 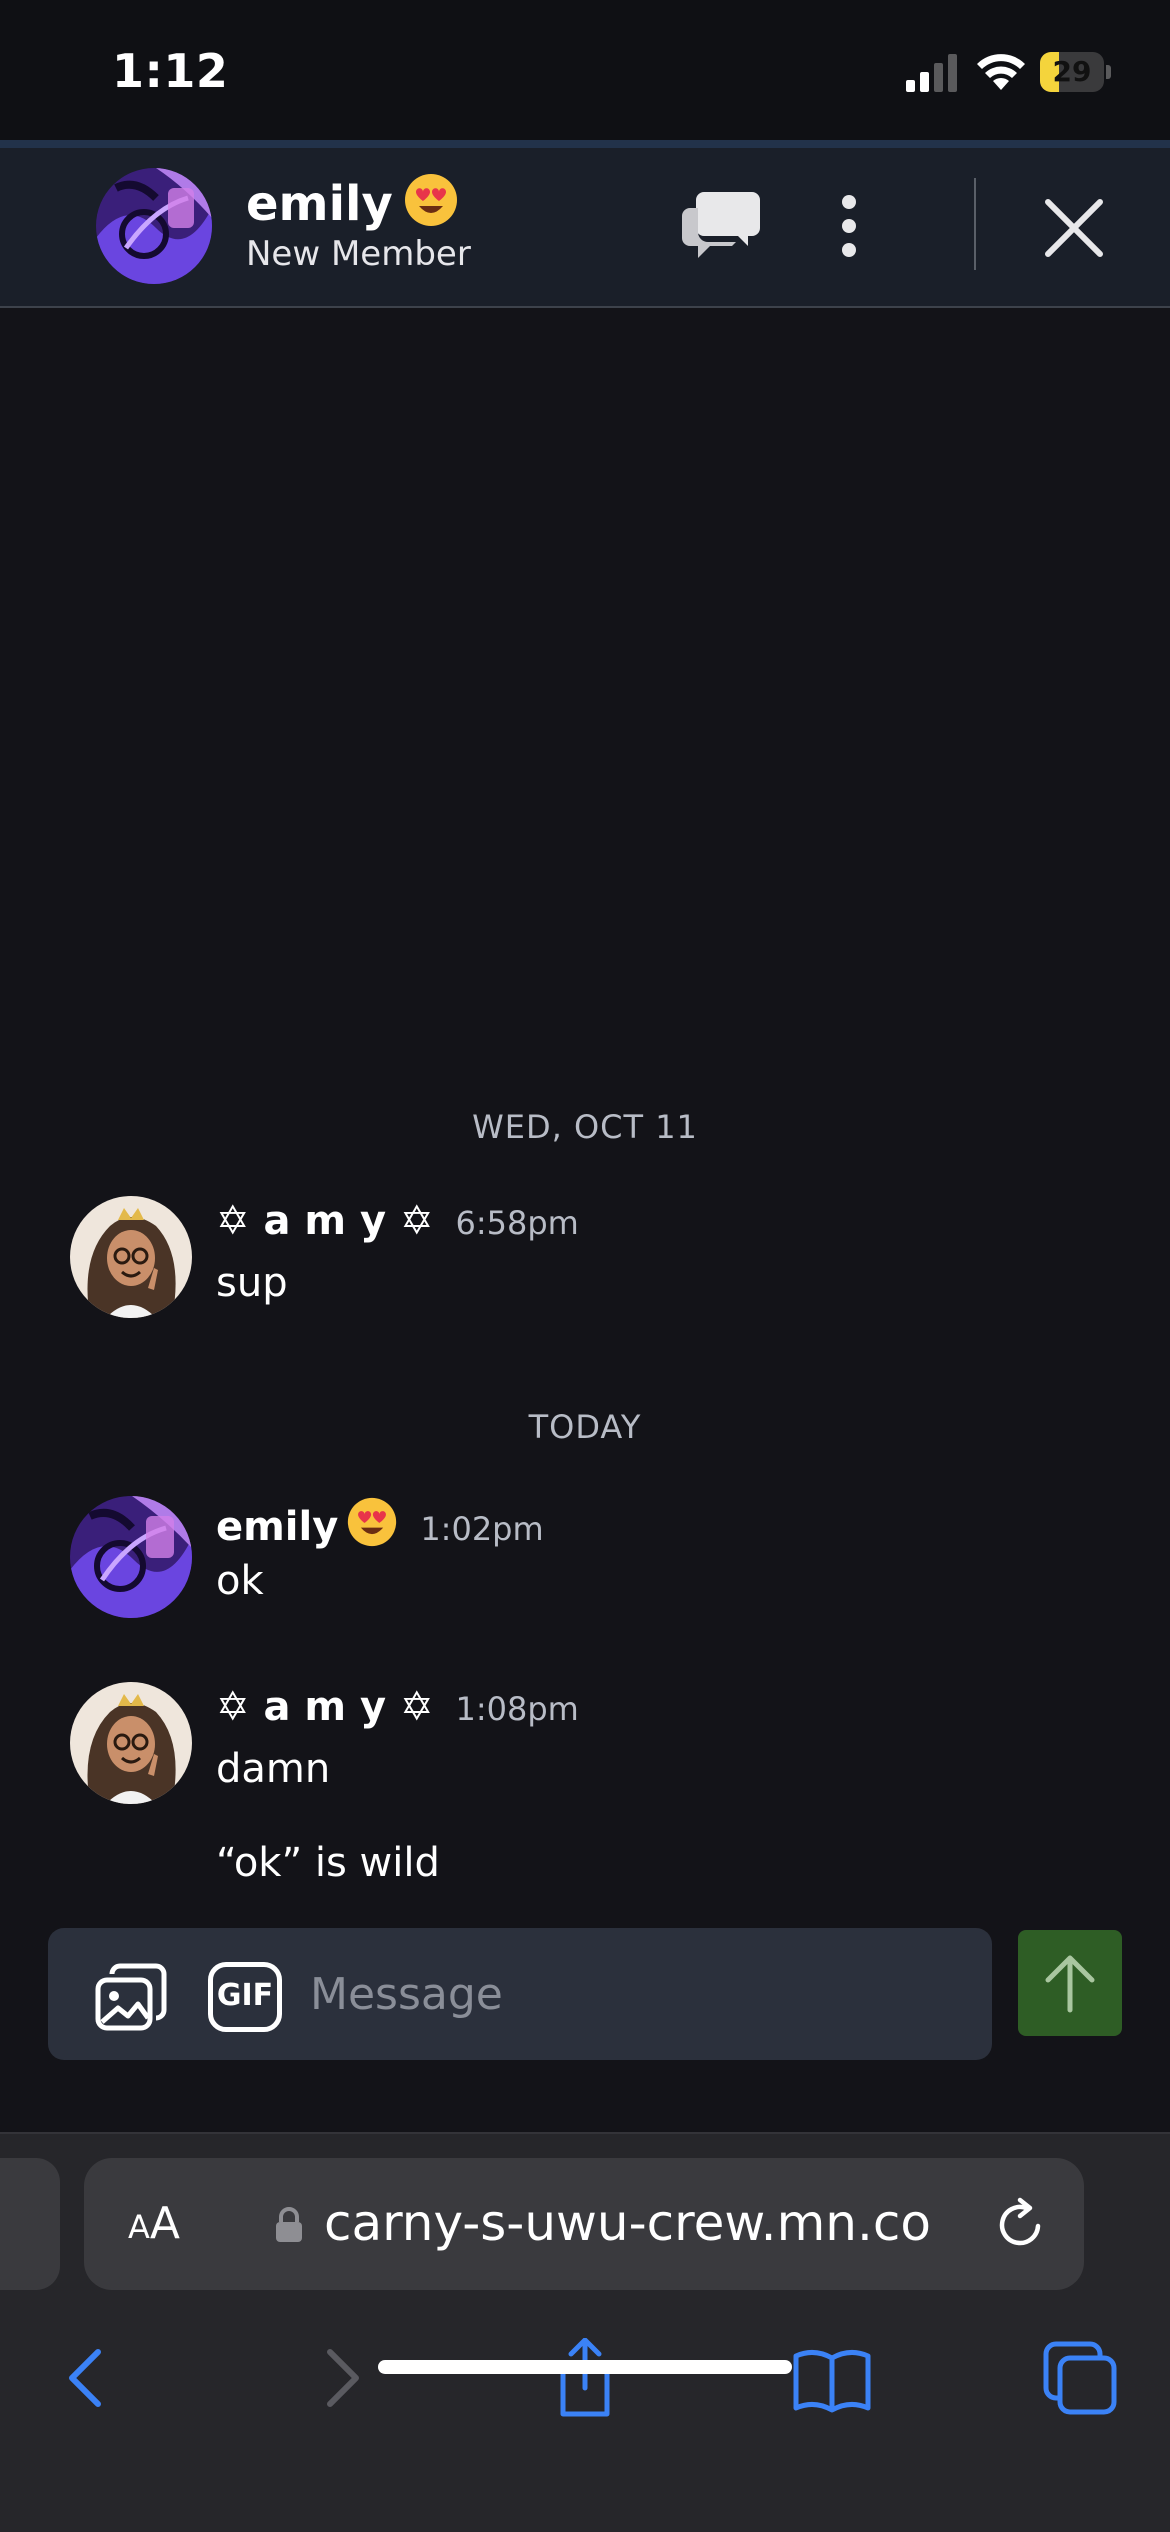 I want to click on arrow-up-icon, so click(x=1070, y=1984).